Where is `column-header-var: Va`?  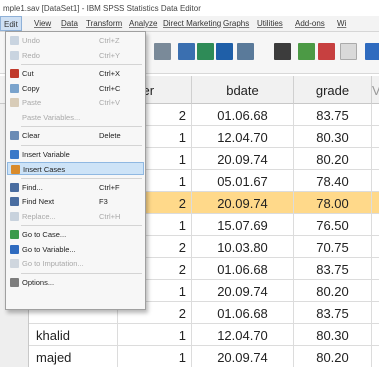
column-header-var: Va is located at coordinates (375, 90).